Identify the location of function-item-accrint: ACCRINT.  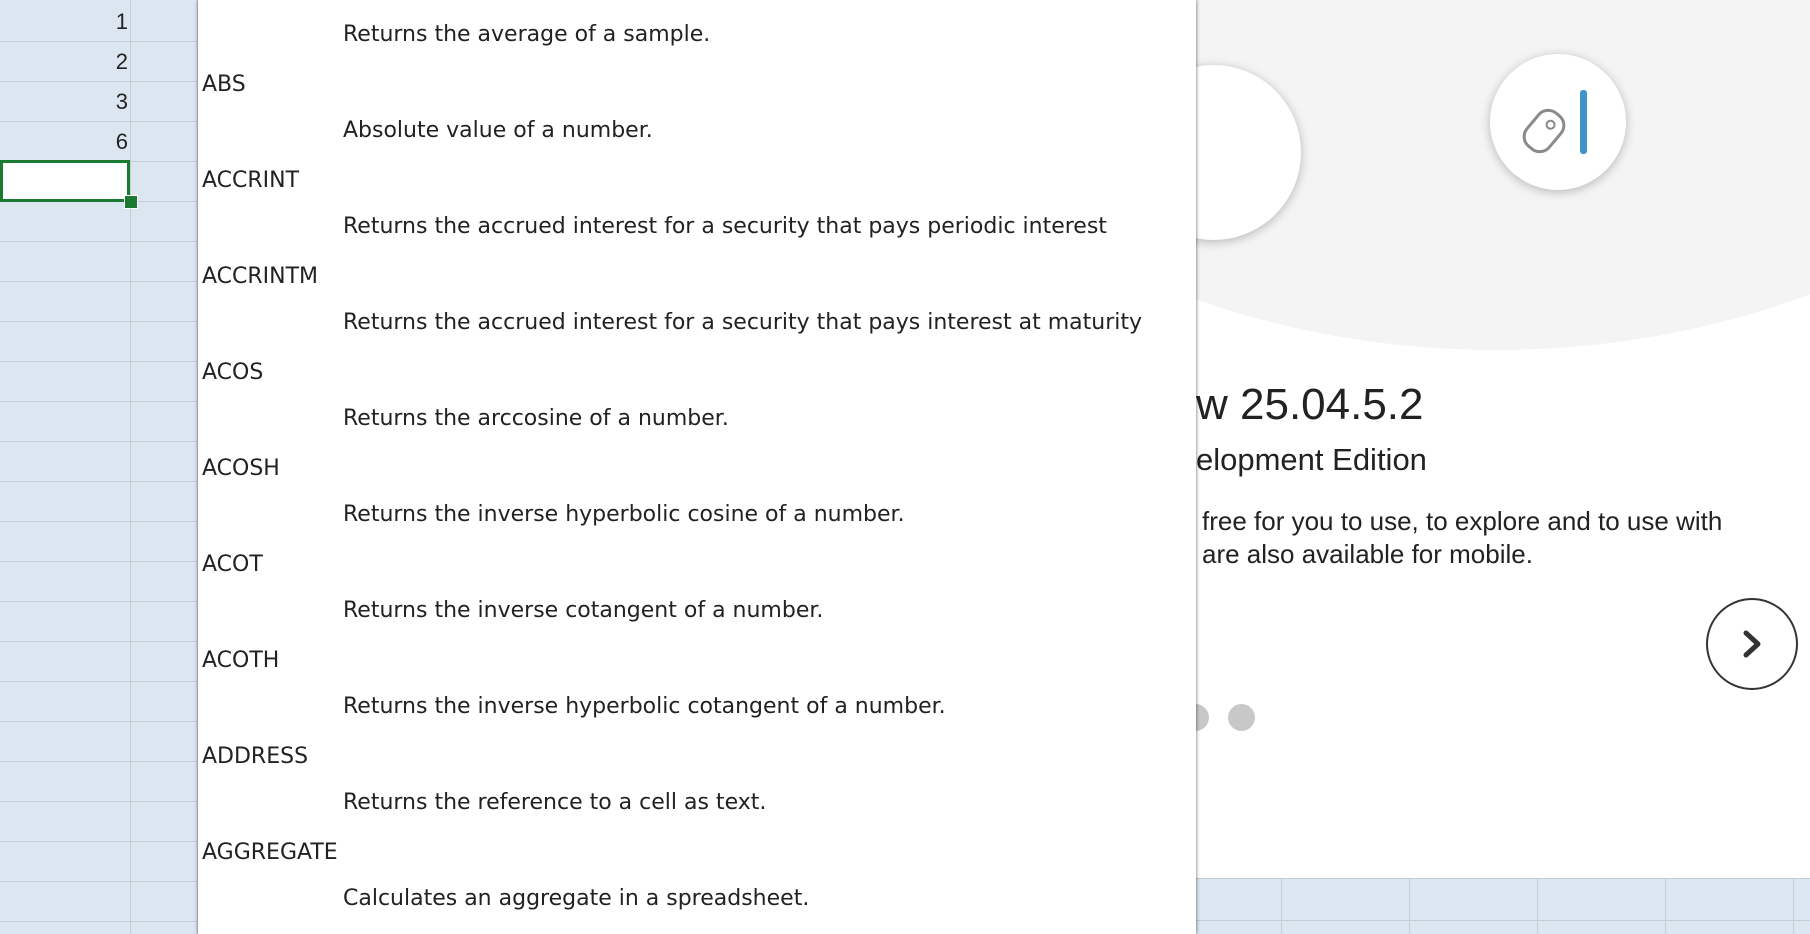
(250, 180).